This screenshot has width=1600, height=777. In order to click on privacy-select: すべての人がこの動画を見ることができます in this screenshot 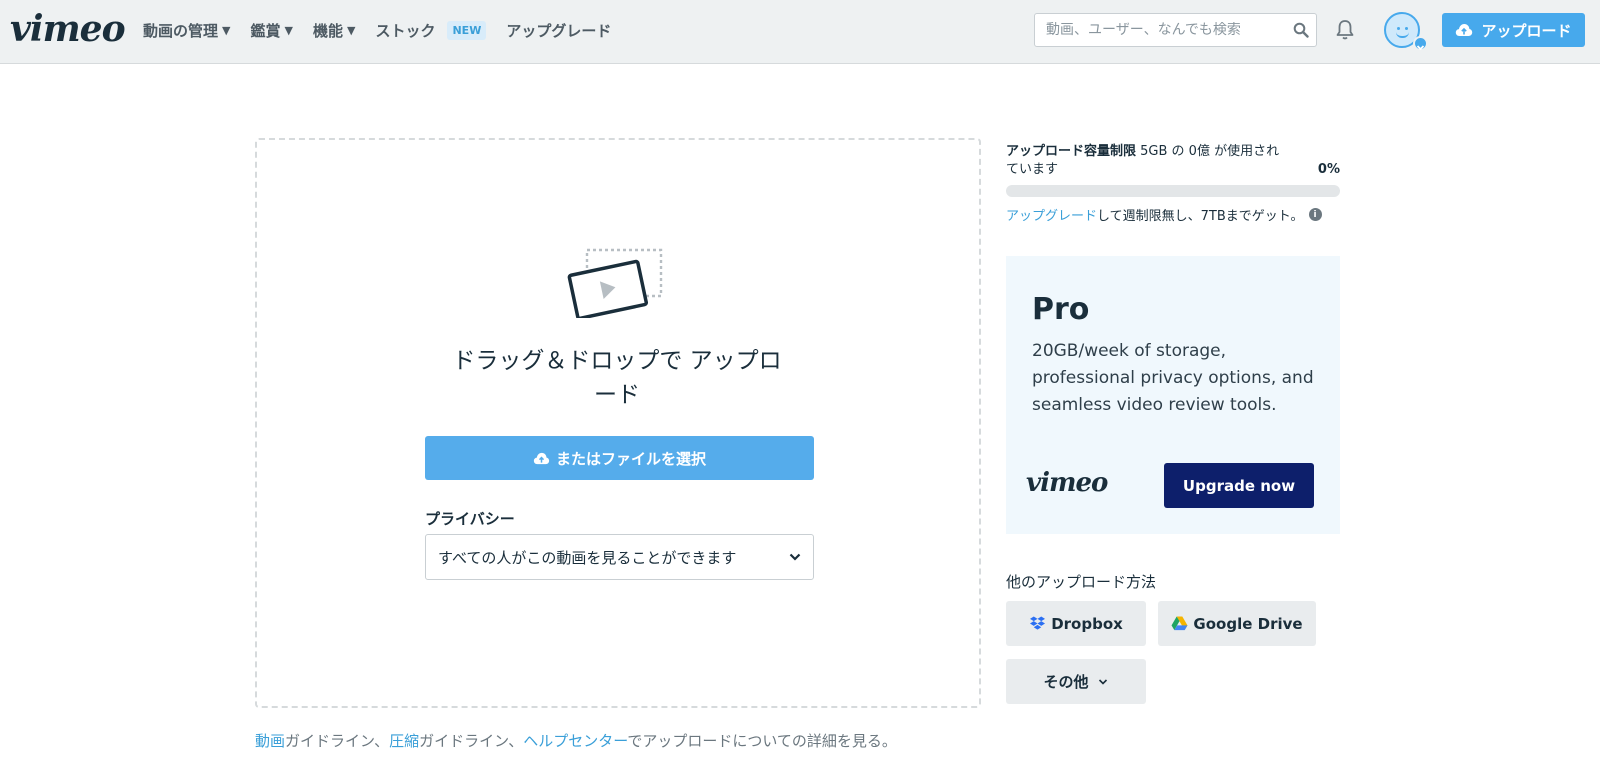, I will do `click(619, 557)`.